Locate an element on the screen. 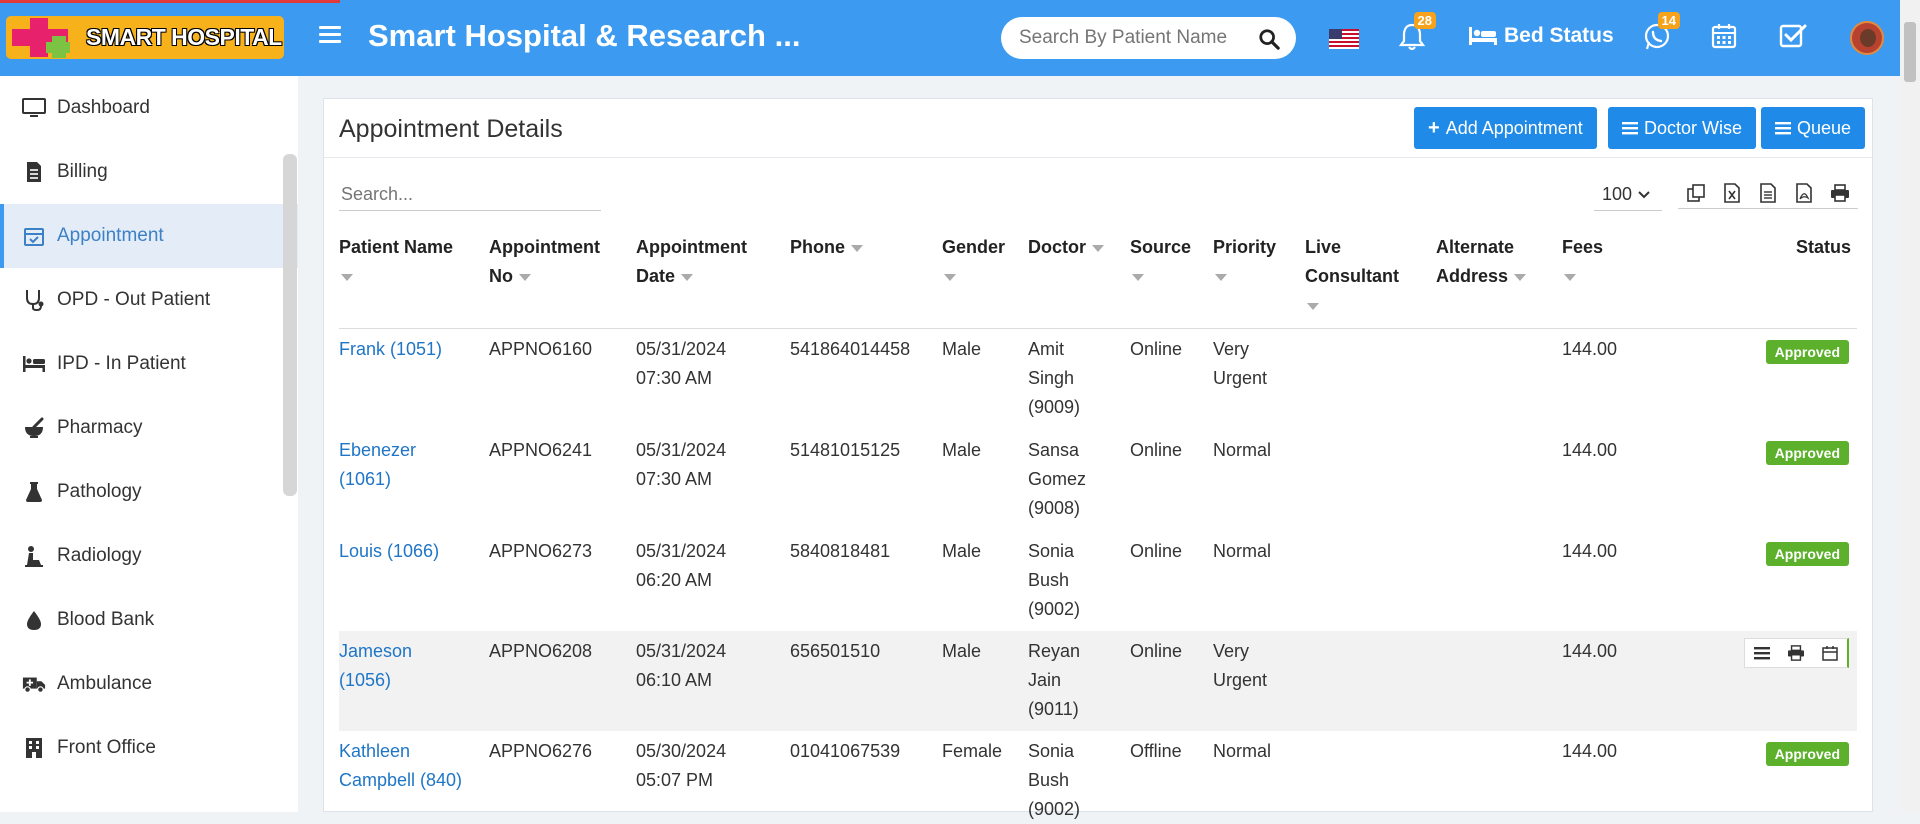  notifications-button: 28 is located at coordinates (1417, 33).